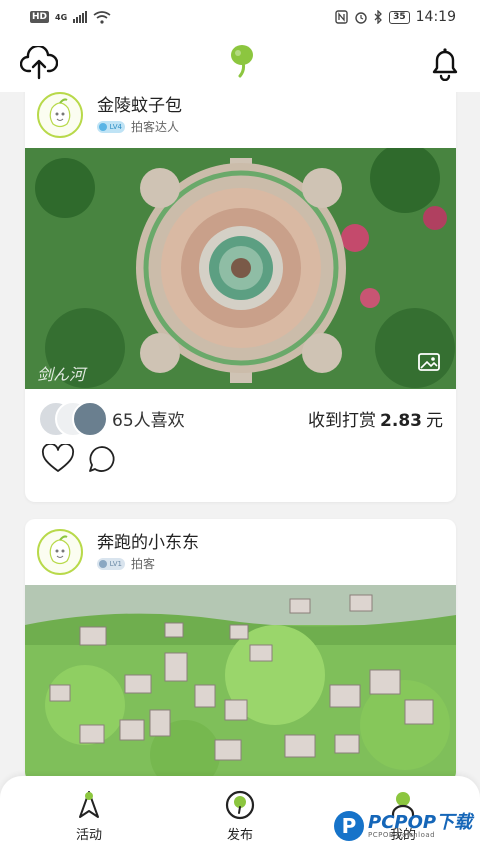 The image size is (480, 853). What do you see at coordinates (401, 421) in the screenshot?
I see `reward-amount: 2.83` at bounding box center [401, 421].